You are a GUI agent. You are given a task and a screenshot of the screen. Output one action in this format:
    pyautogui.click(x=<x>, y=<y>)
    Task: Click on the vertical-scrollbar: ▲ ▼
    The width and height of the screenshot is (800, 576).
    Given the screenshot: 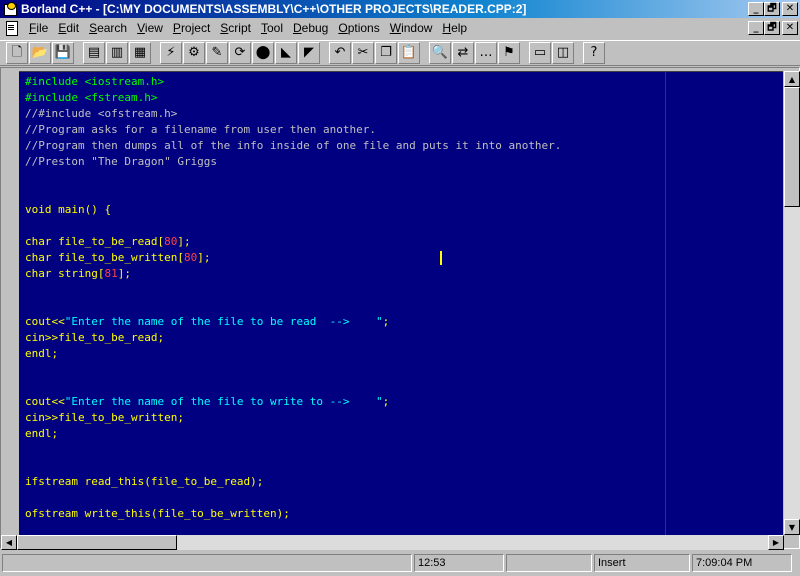 What is the action you would take?
    pyautogui.click(x=792, y=303)
    